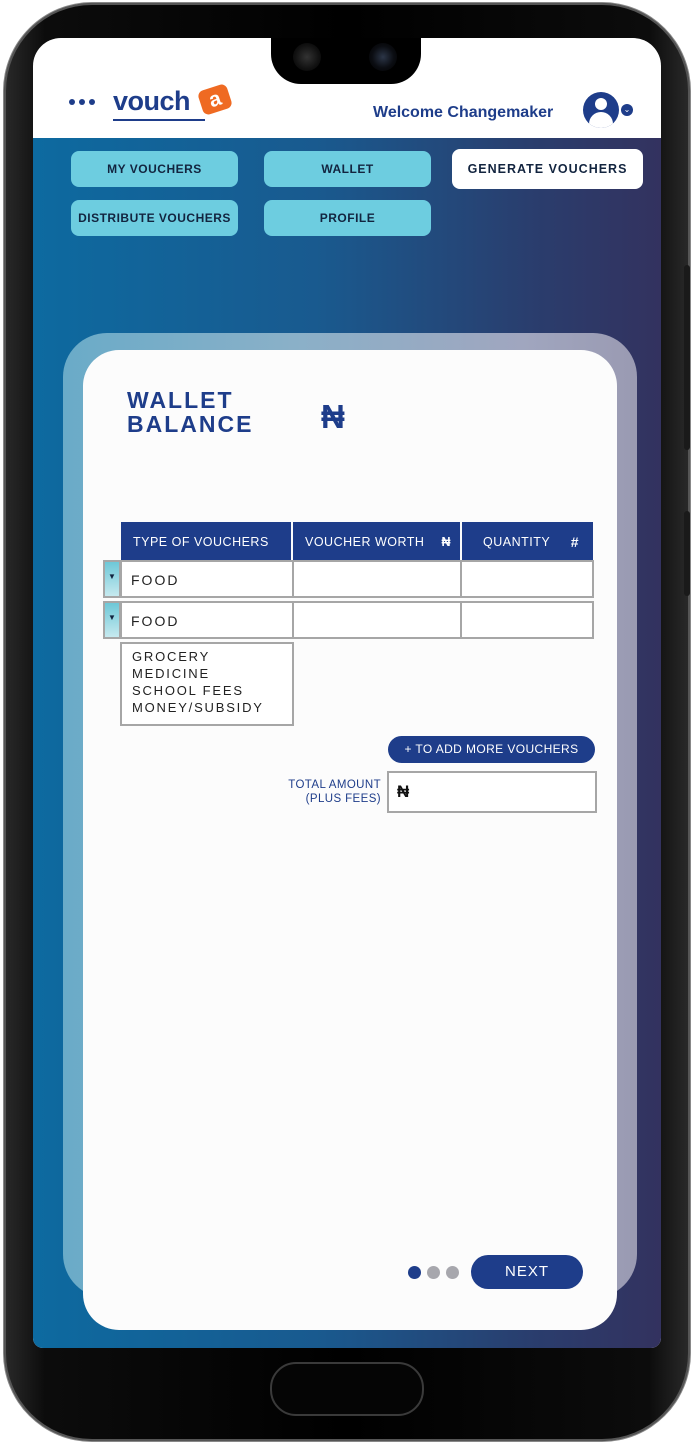 This screenshot has width=696, height=1446. Describe the element at coordinates (527, 541) in the screenshot. I see `header-quantity: QUANTITY #` at that location.